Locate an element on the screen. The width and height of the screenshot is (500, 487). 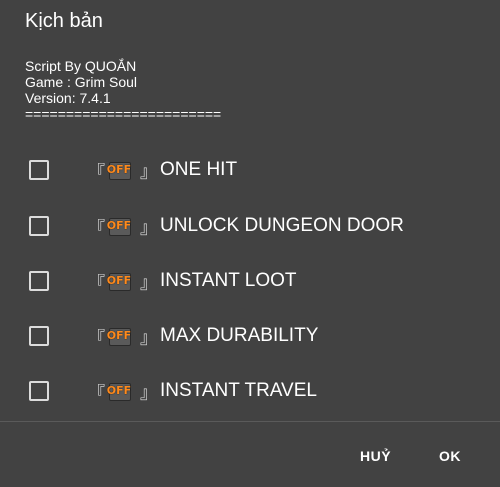
info-version: Version: 7.4.1 is located at coordinates (68, 98).